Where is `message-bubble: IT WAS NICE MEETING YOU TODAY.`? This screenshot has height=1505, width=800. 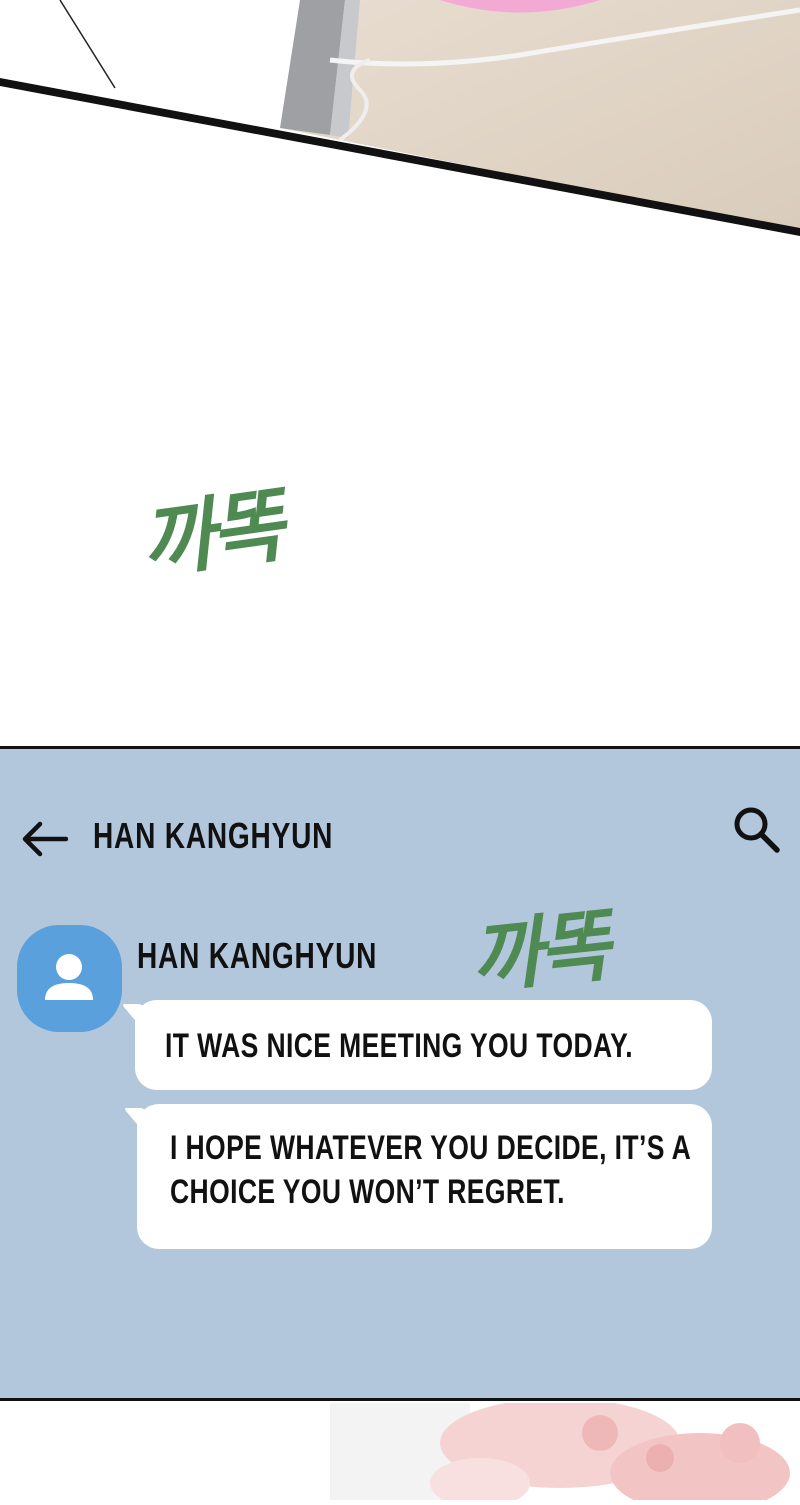
message-bubble: IT WAS NICE MEETING YOU TODAY. is located at coordinates (423, 1045).